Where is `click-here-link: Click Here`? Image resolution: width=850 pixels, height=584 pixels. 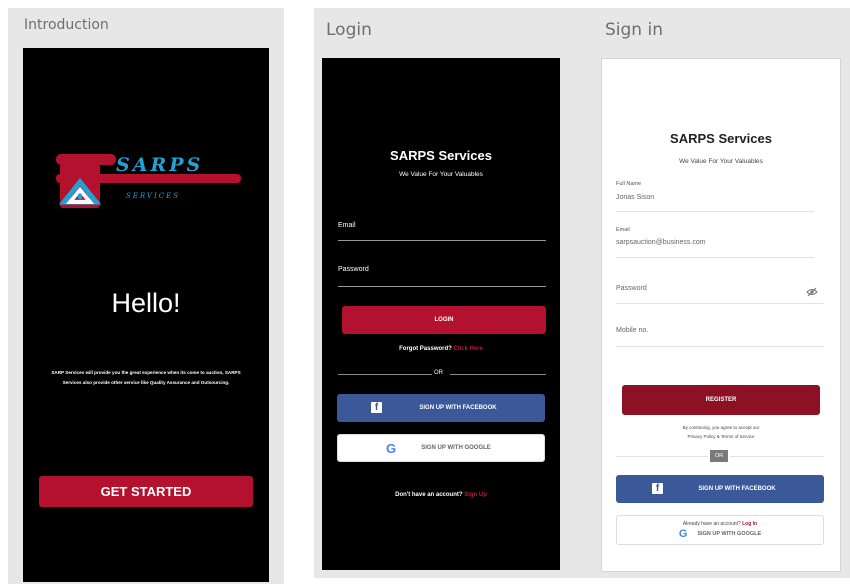
click-here-link: Click Here is located at coordinates (467, 349).